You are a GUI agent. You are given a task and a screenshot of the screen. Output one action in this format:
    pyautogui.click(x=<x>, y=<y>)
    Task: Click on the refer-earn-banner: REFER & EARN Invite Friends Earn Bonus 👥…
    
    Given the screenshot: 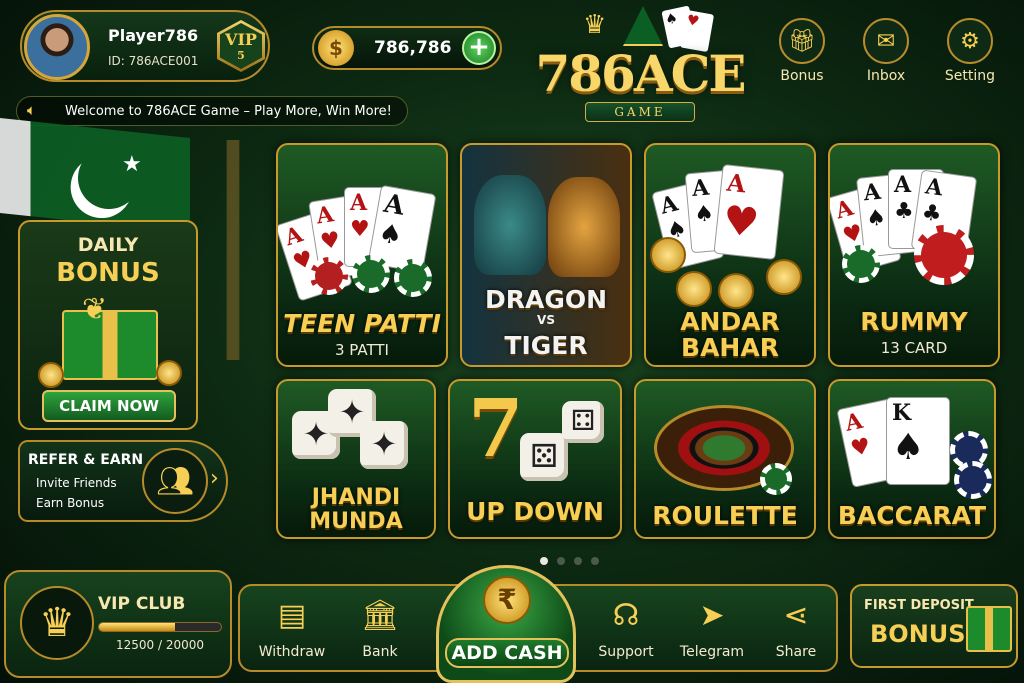 What is the action you would take?
    pyautogui.click(x=123, y=481)
    